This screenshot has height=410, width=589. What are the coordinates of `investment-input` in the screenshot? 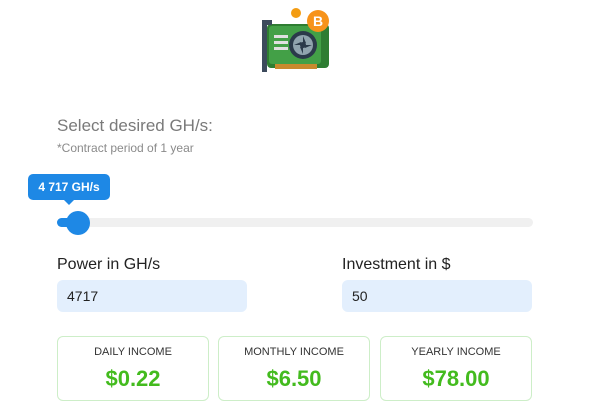 It's located at (437, 296).